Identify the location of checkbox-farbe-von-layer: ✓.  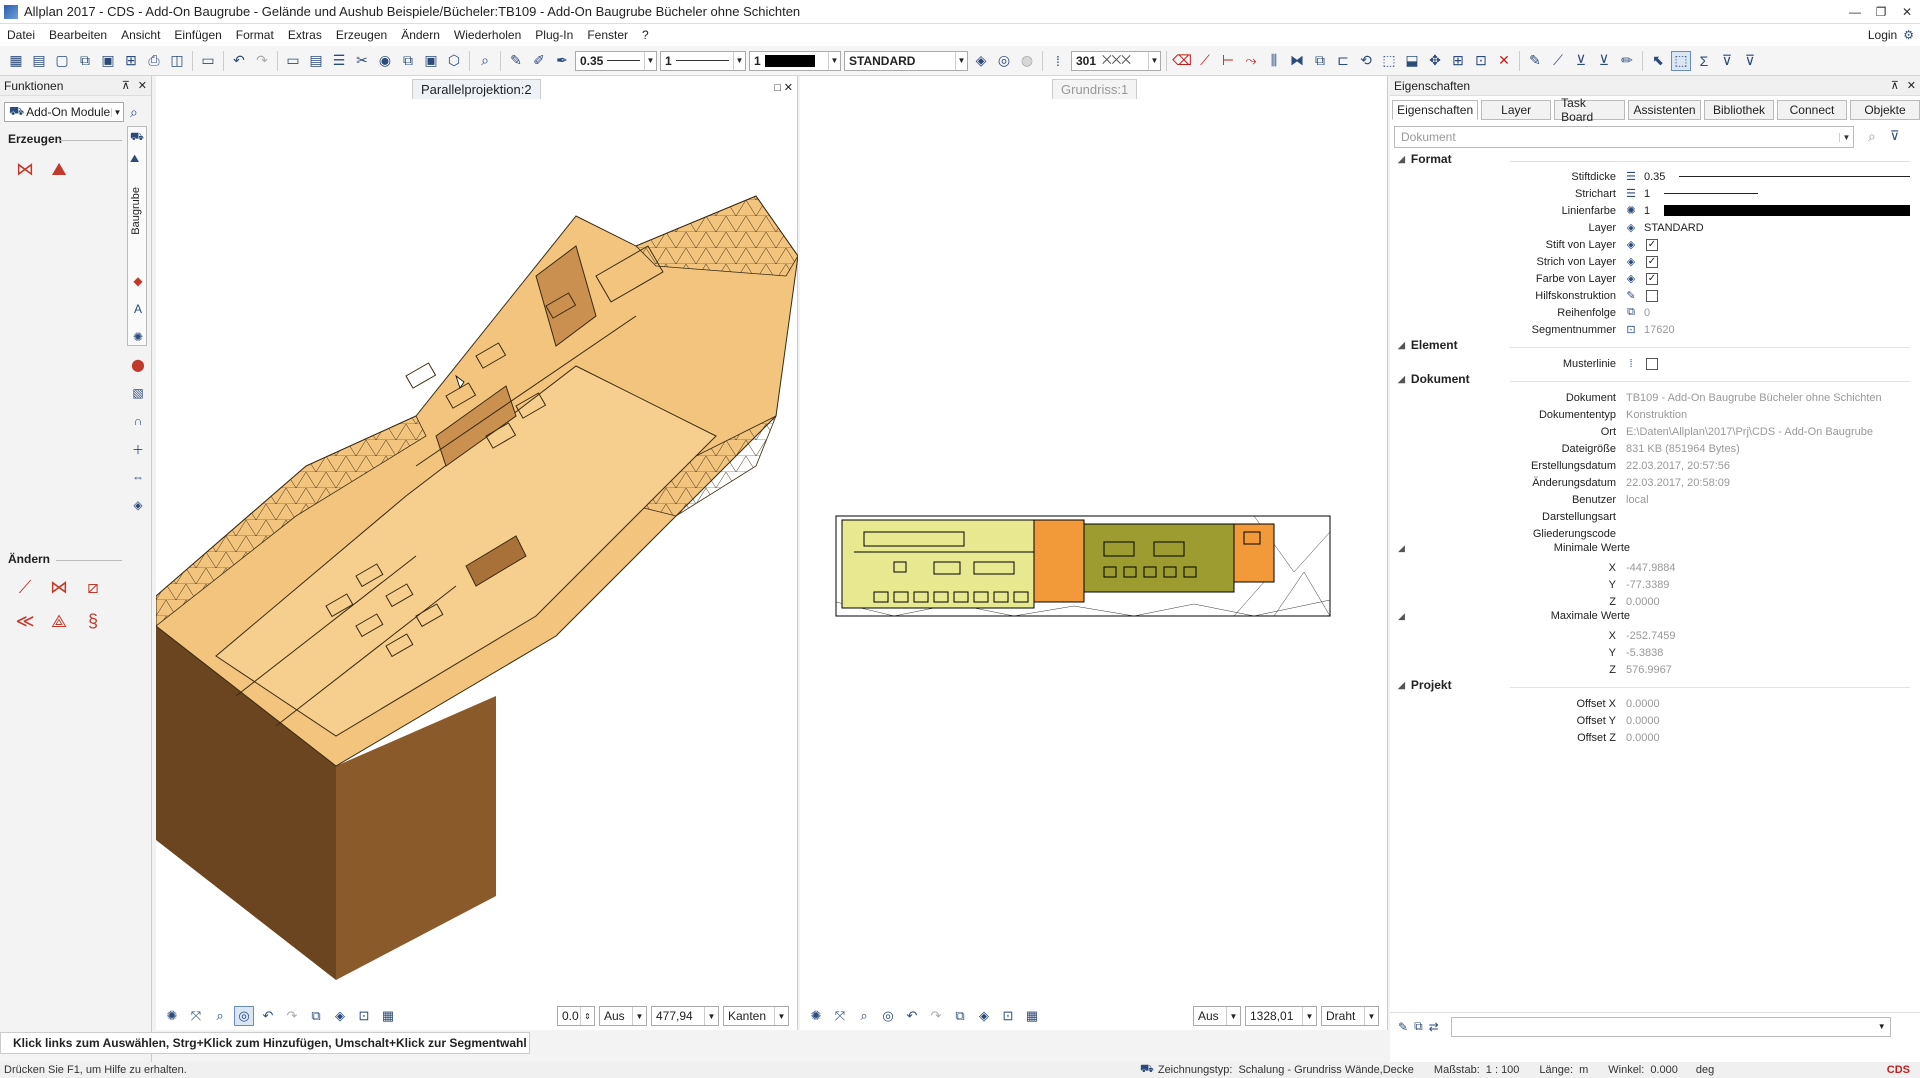
(1652, 278).